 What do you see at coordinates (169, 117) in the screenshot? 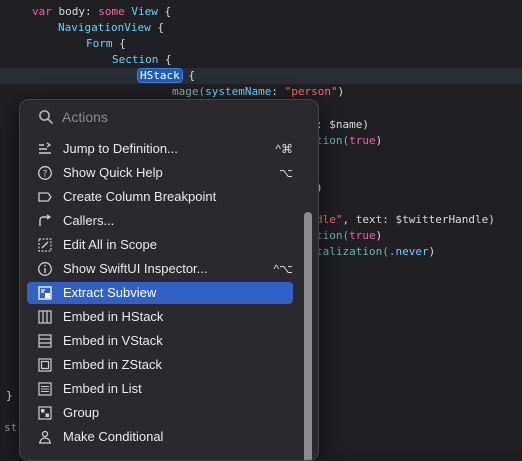
I see `actions-search: Actions` at bounding box center [169, 117].